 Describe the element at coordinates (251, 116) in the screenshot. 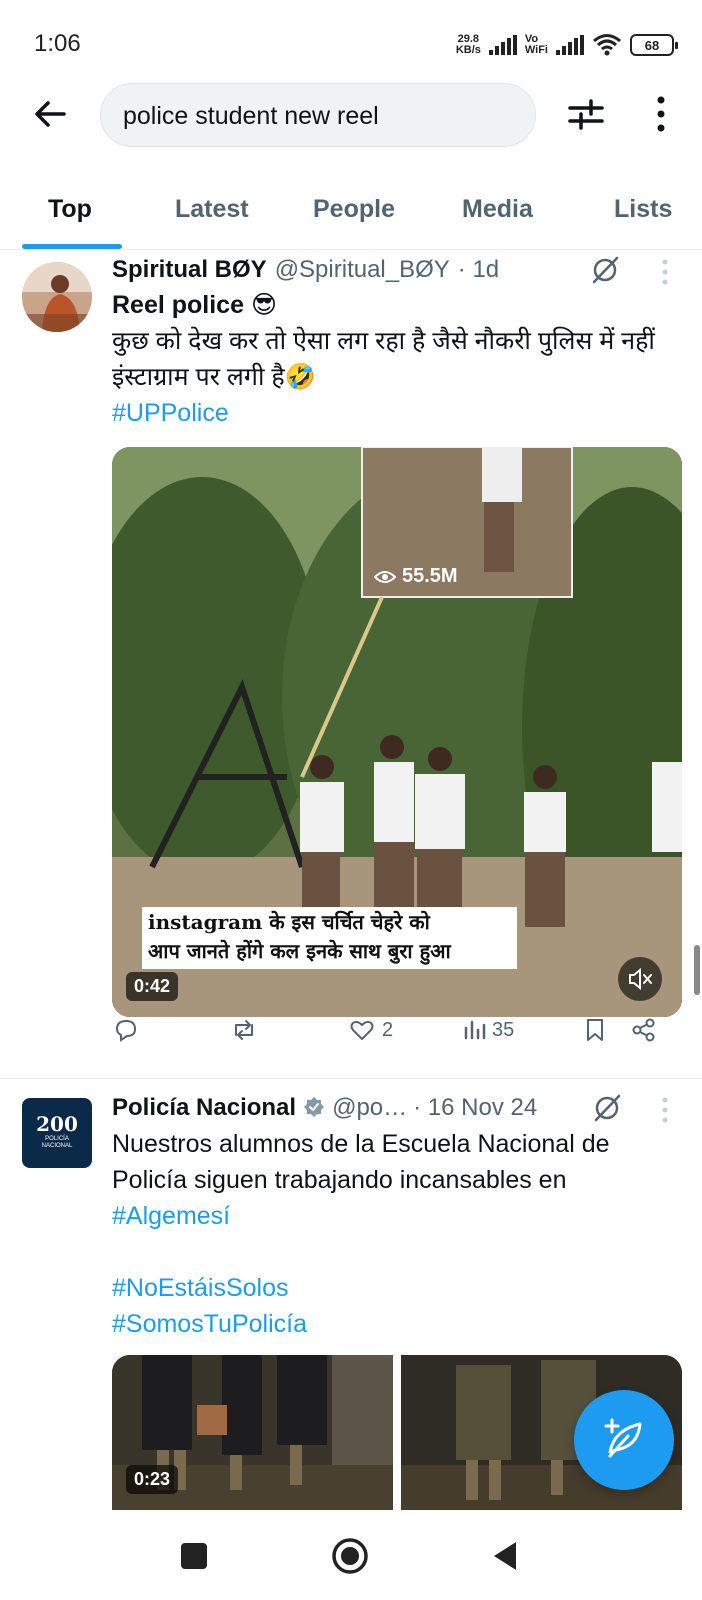

I see `search-query: police student new reel` at that location.